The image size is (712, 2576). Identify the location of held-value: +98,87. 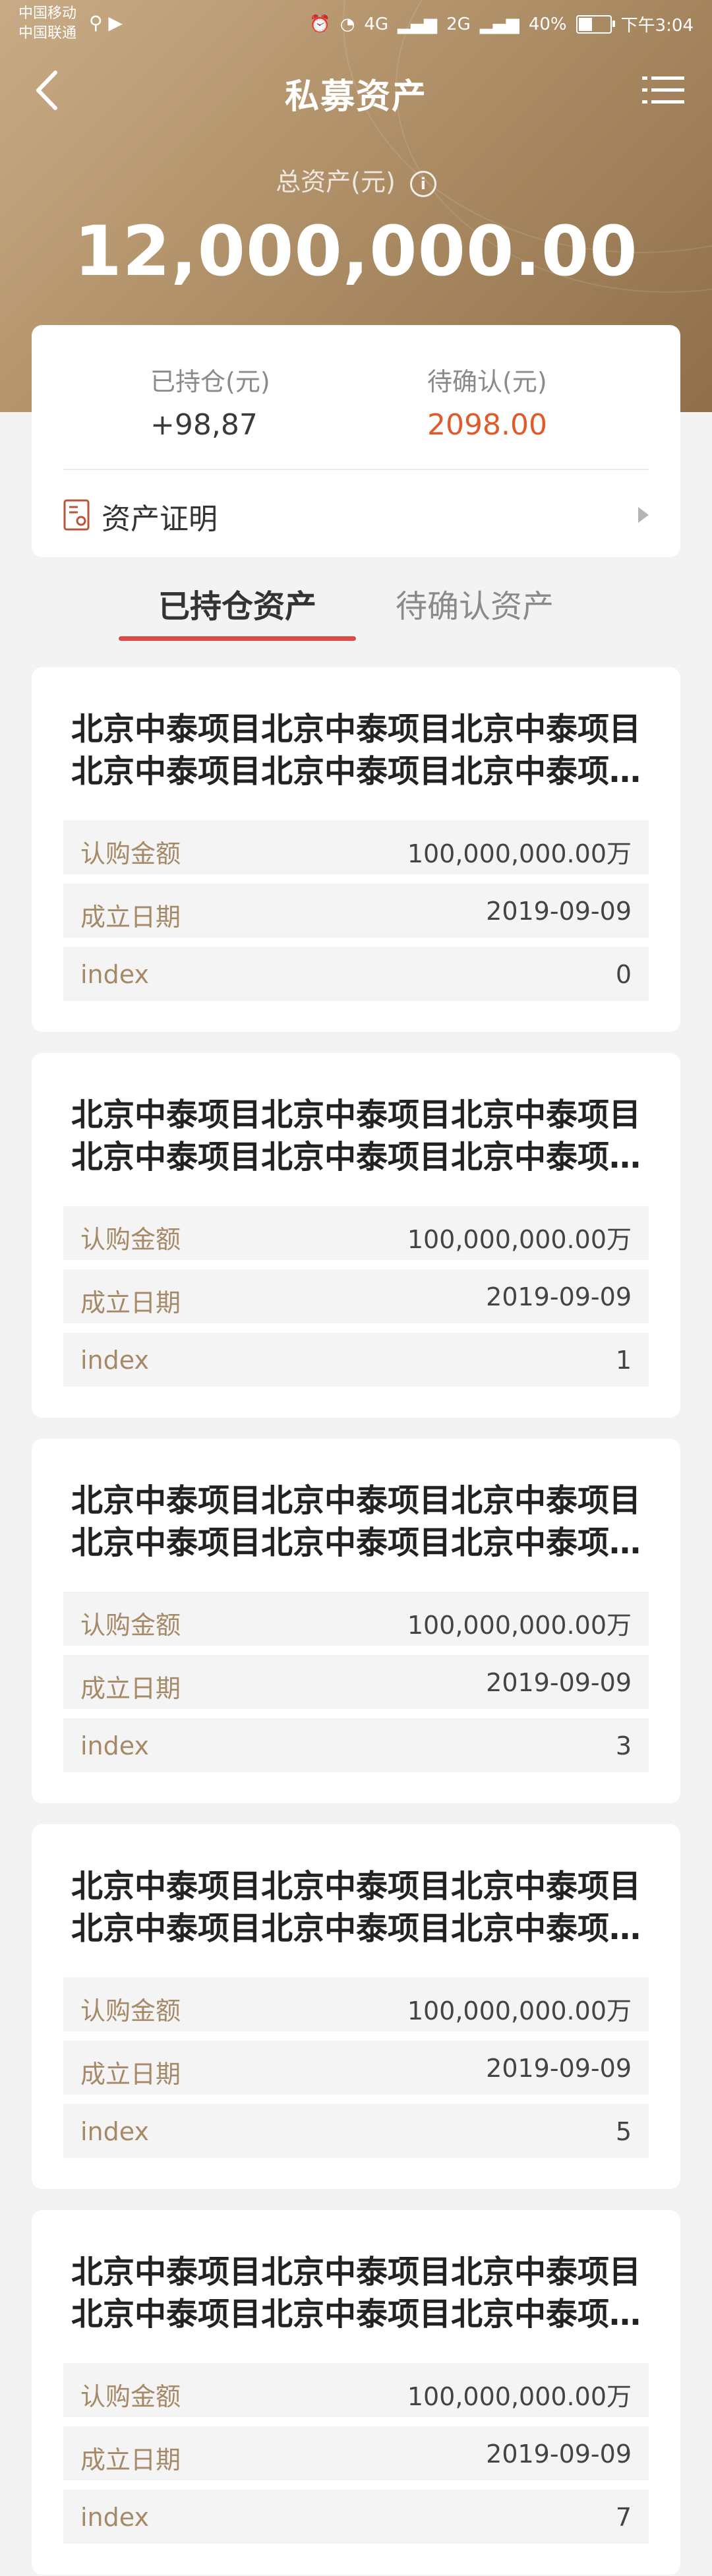
(204, 425).